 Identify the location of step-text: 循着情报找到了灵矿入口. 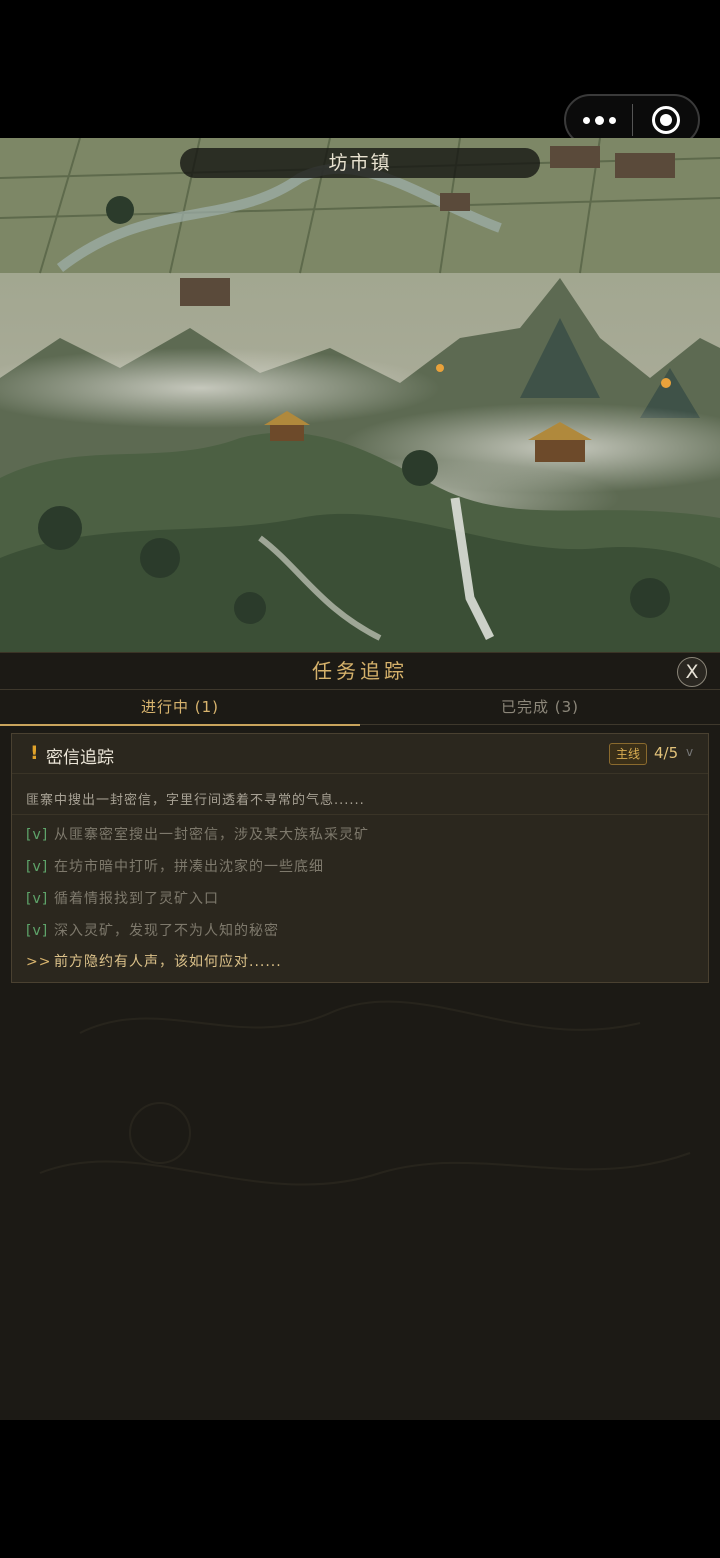
(136, 899).